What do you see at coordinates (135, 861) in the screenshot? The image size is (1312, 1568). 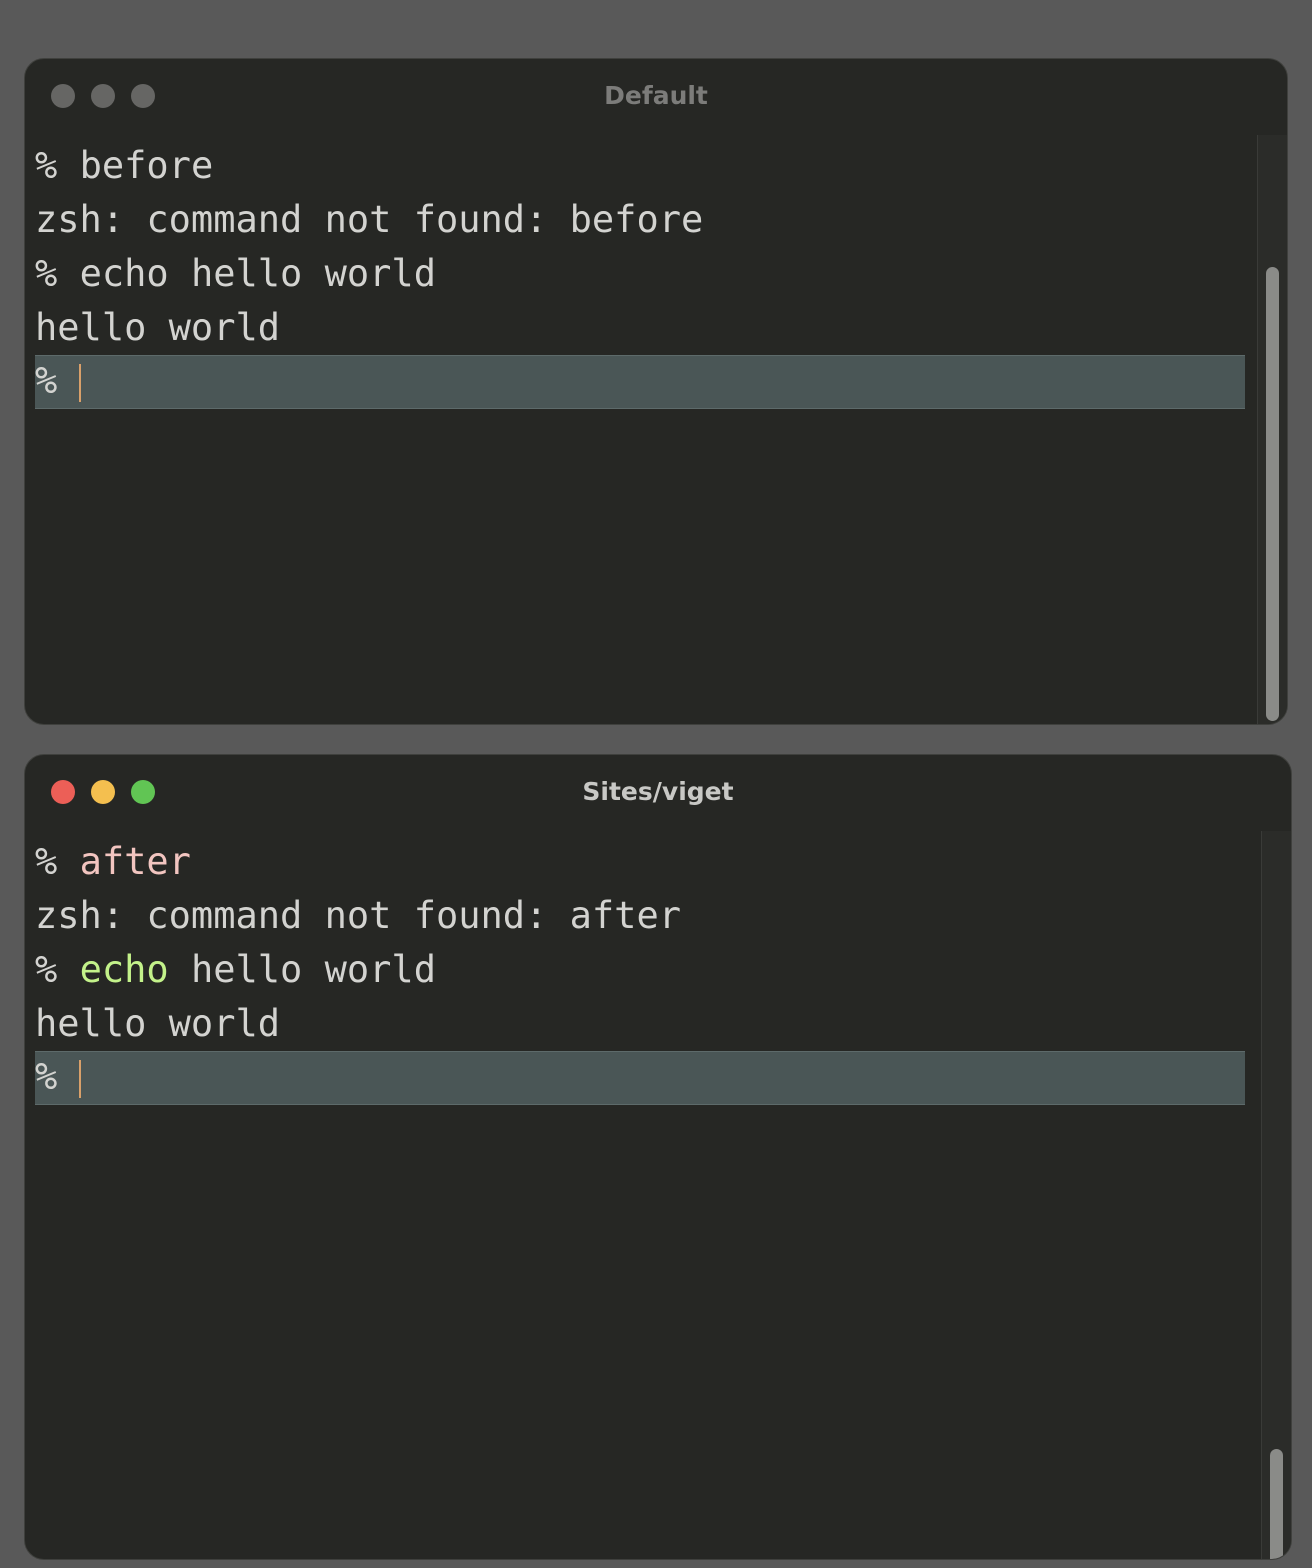 I see `command: after` at bounding box center [135, 861].